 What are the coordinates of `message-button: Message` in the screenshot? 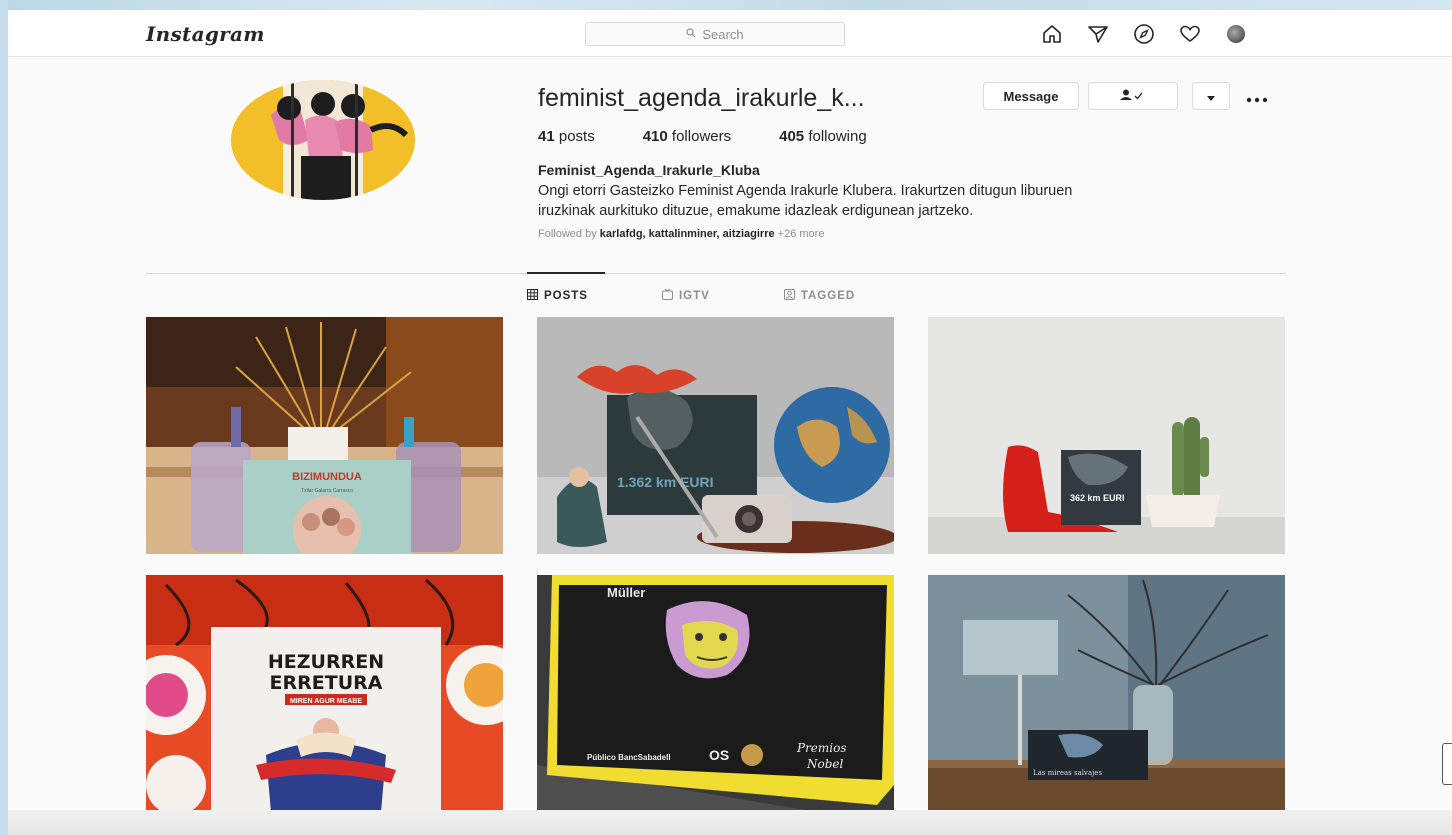 It's located at (1031, 96).